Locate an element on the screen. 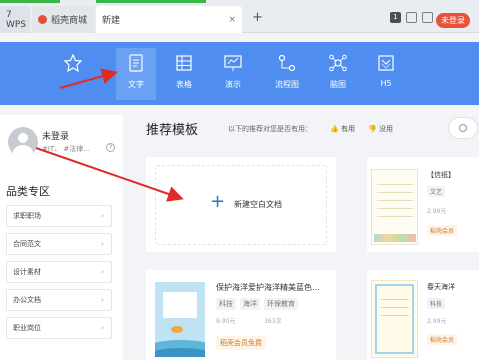 The height and width of the screenshot is (360, 479). category-item-contract: 合同范文 › is located at coordinates (59, 244).